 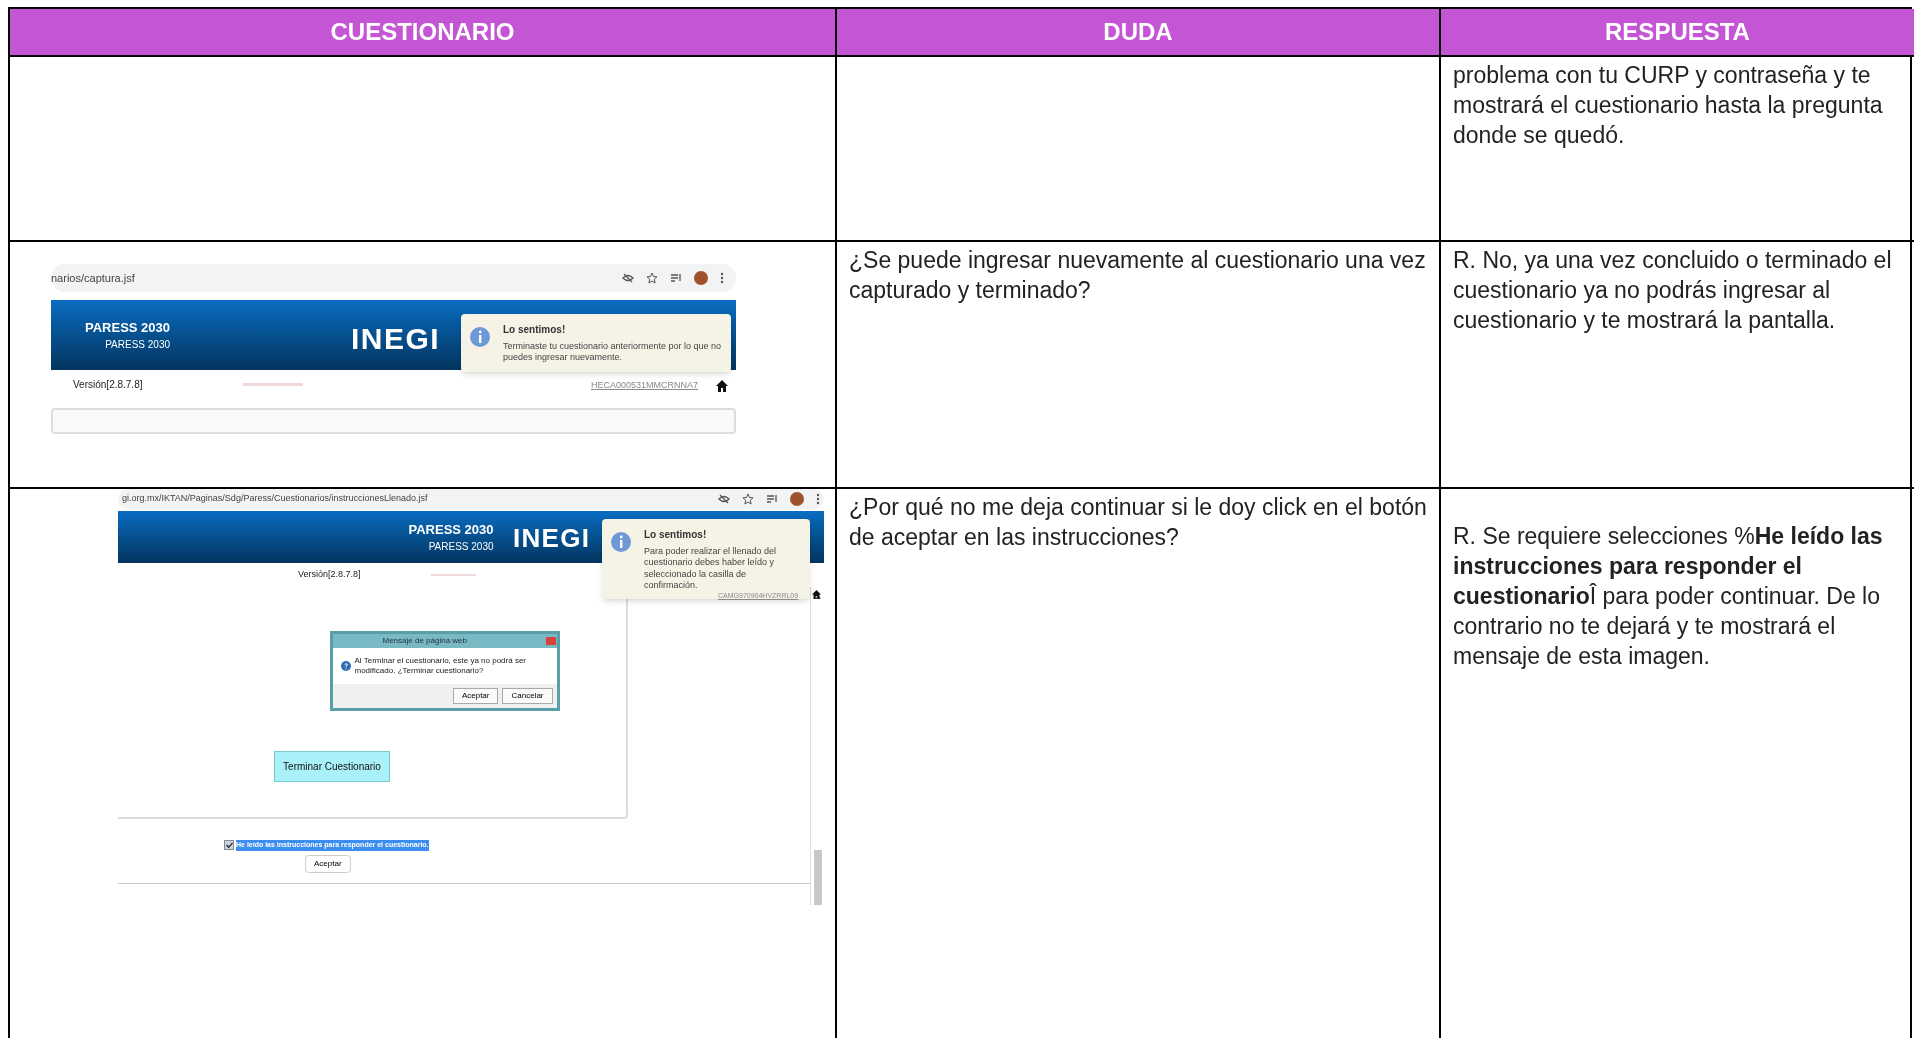 I want to click on checkbox, so click(x=229, y=845).